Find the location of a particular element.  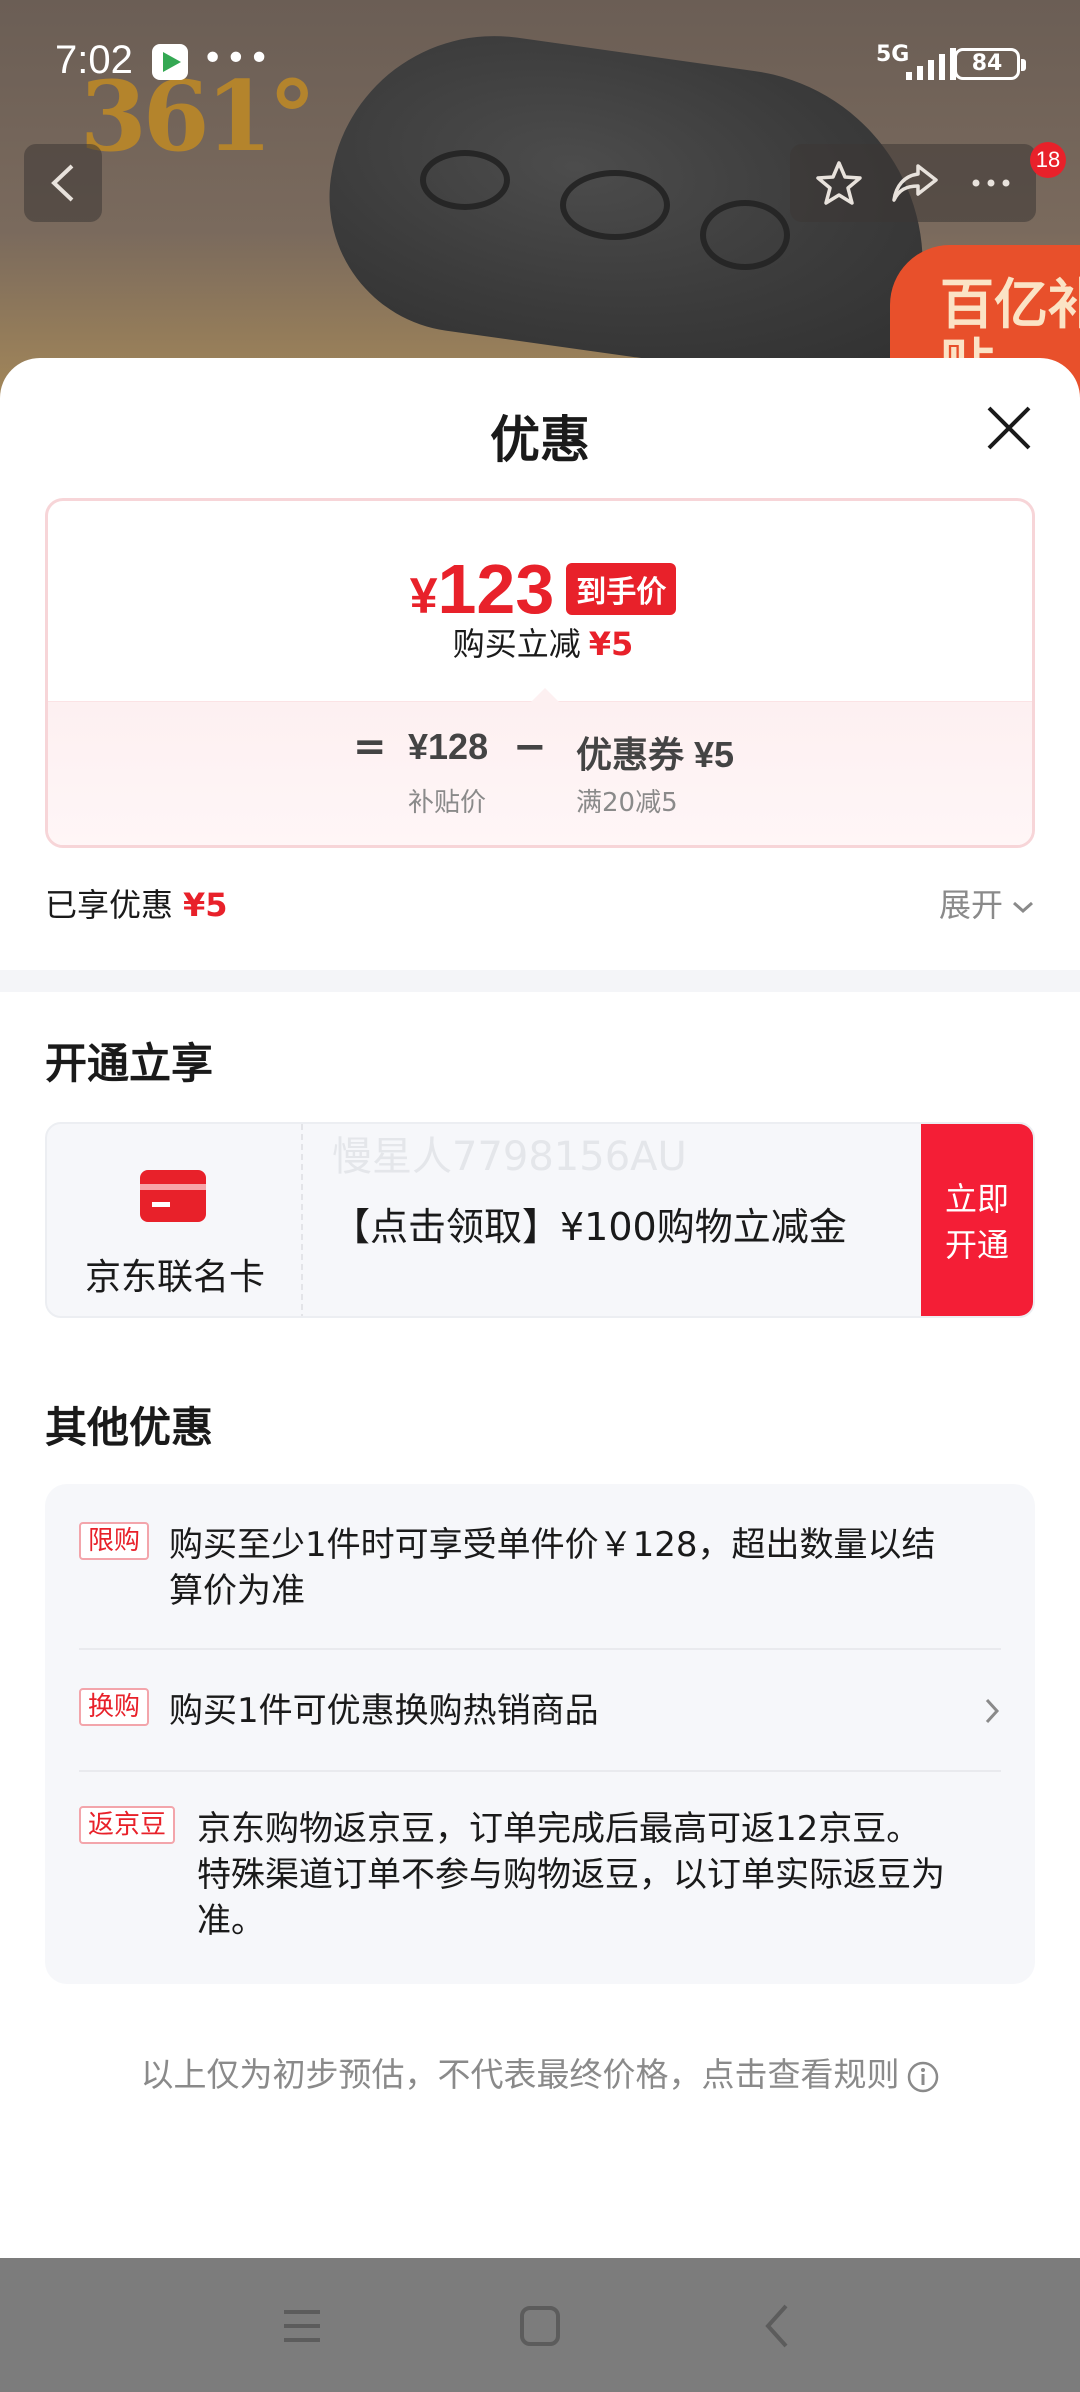

more-button is located at coordinates (991, 183).